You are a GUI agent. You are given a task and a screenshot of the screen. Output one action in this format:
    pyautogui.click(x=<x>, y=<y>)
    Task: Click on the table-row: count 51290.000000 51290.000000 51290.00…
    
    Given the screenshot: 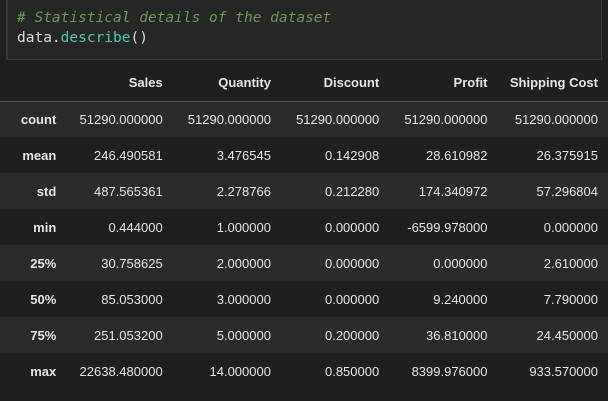 What is the action you would take?
    pyautogui.click(x=304, y=119)
    